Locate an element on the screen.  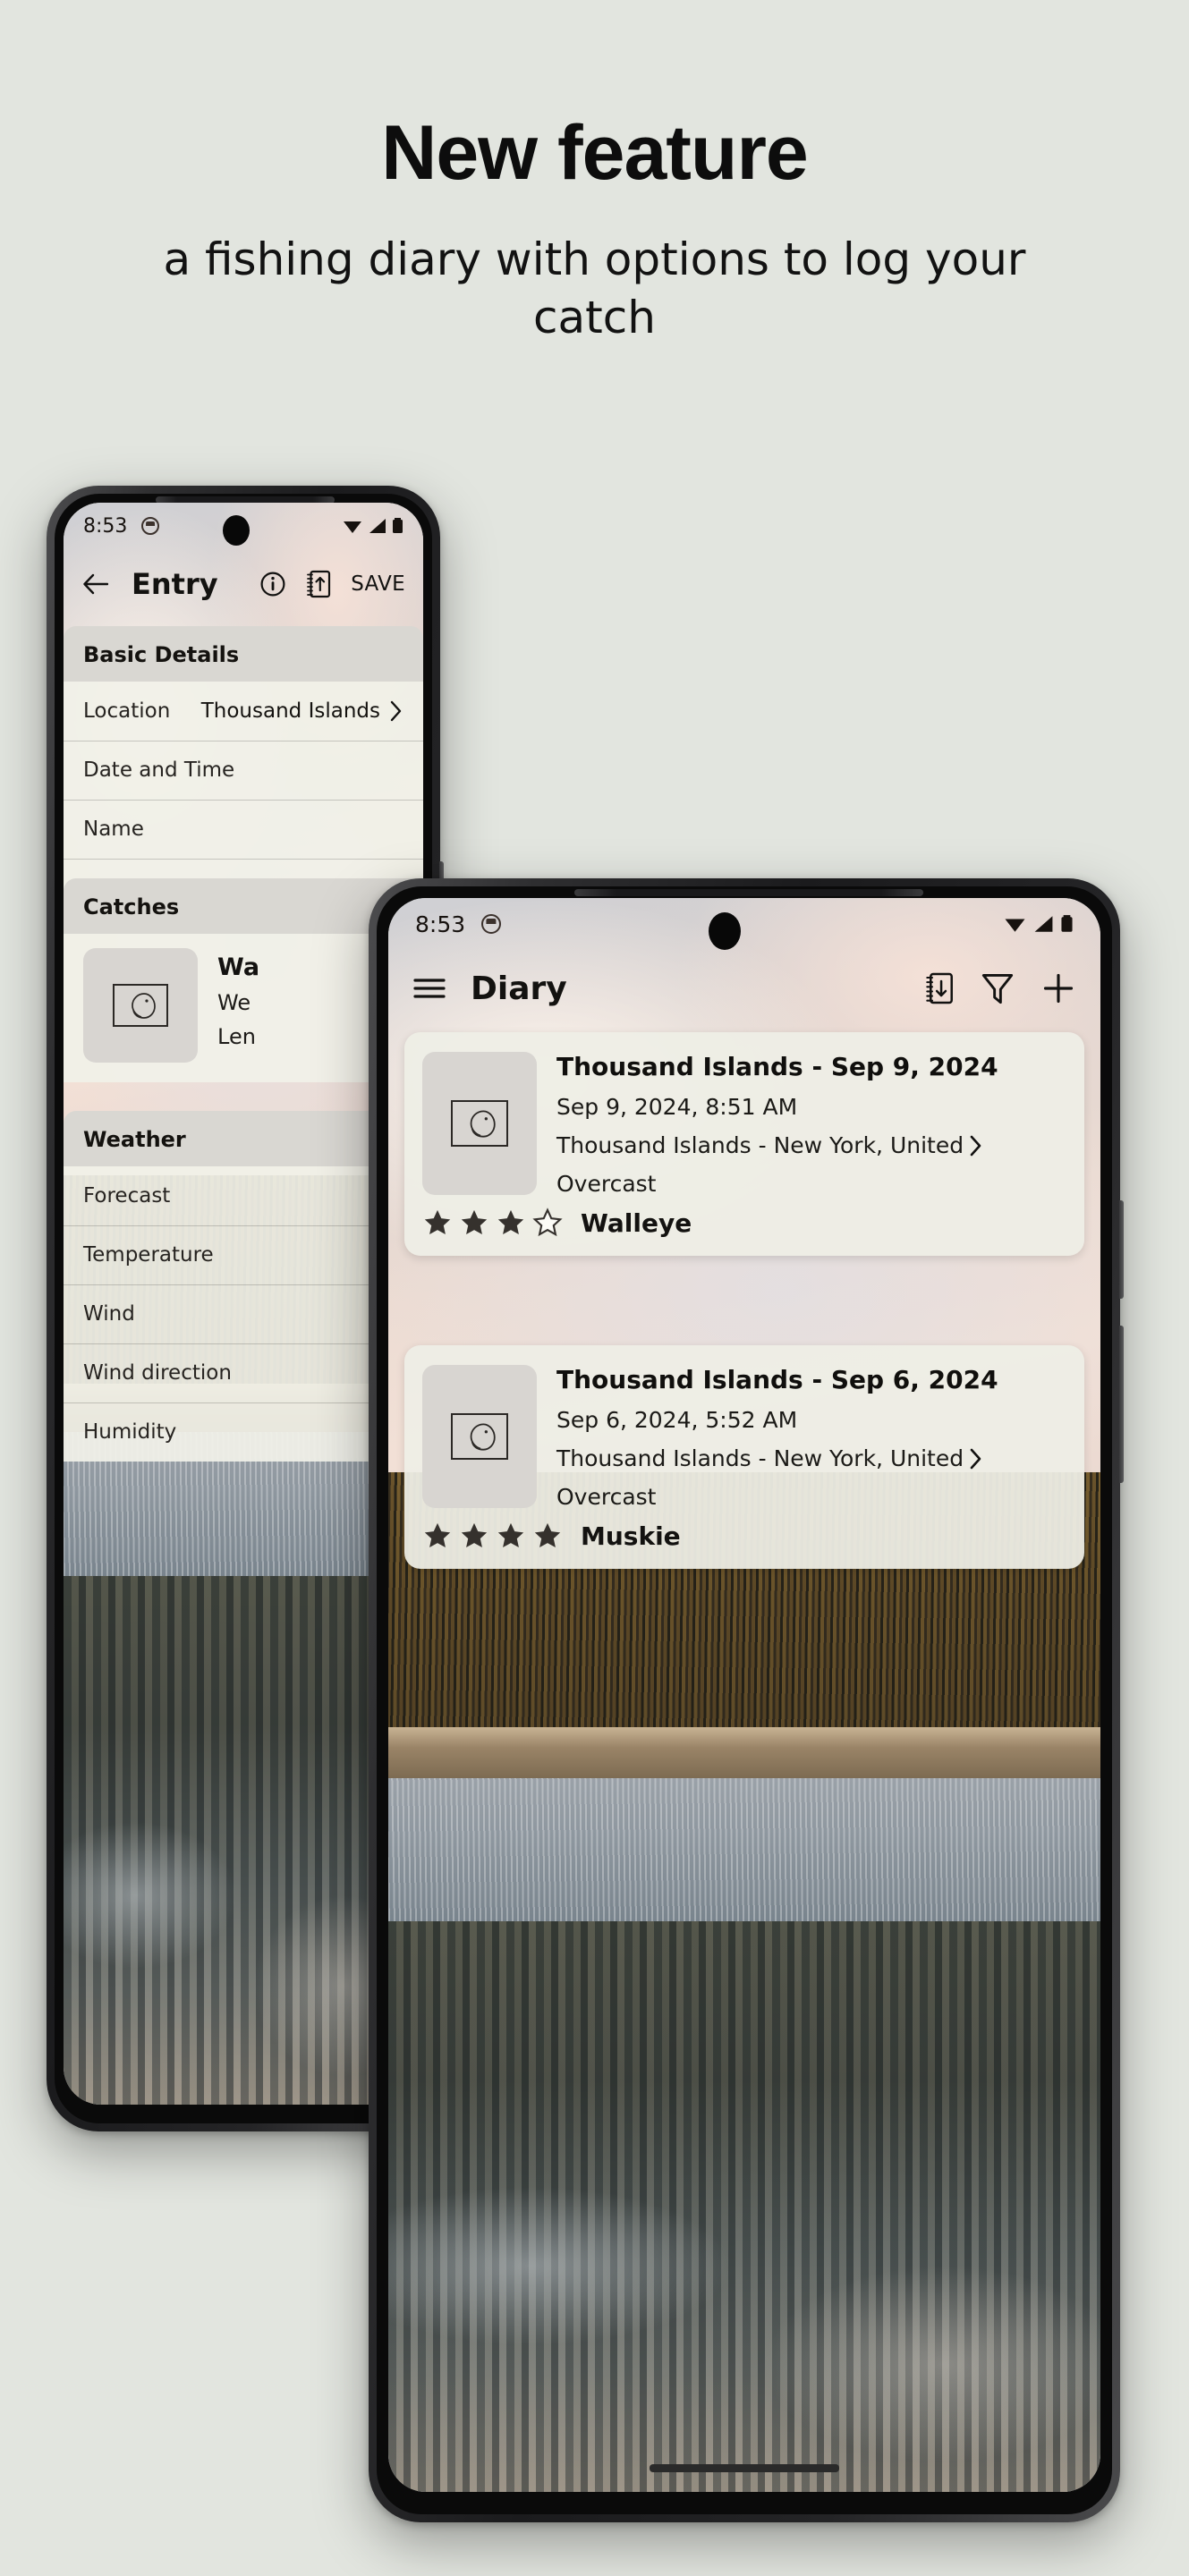
back-arrow-icon is located at coordinates (94, 584).